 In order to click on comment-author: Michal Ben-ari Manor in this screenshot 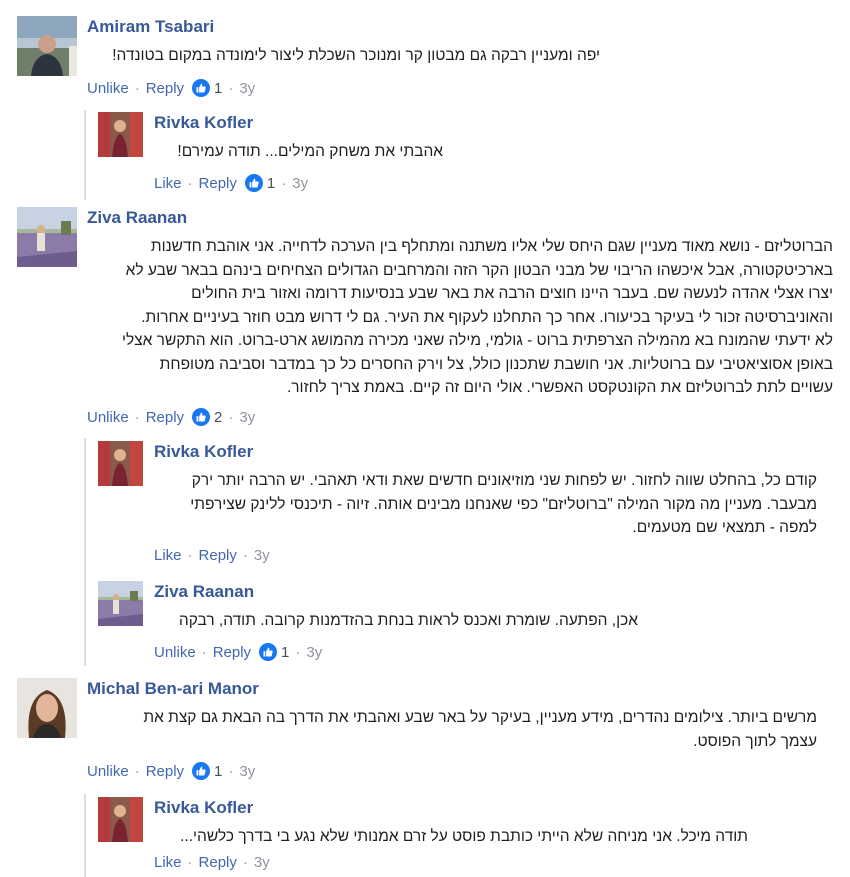, I will do `click(173, 689)`.